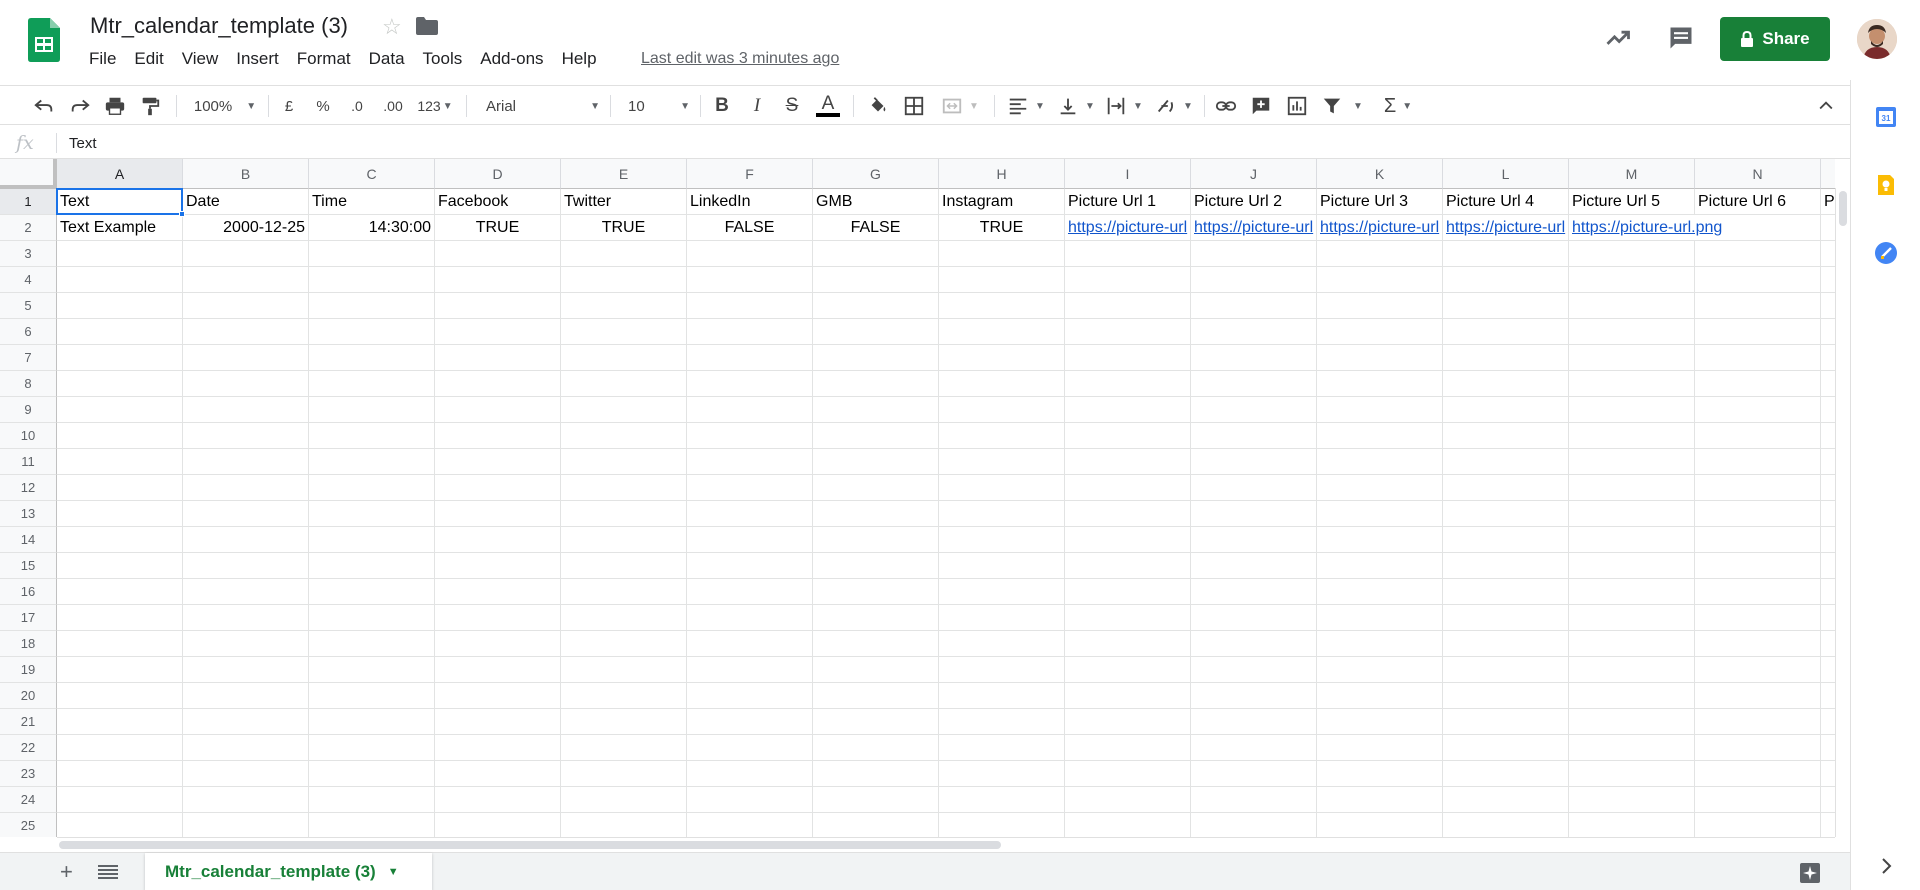  Describe the element at coordinates (876, 670) in the screenshot. I see `cell-g19` at that location.